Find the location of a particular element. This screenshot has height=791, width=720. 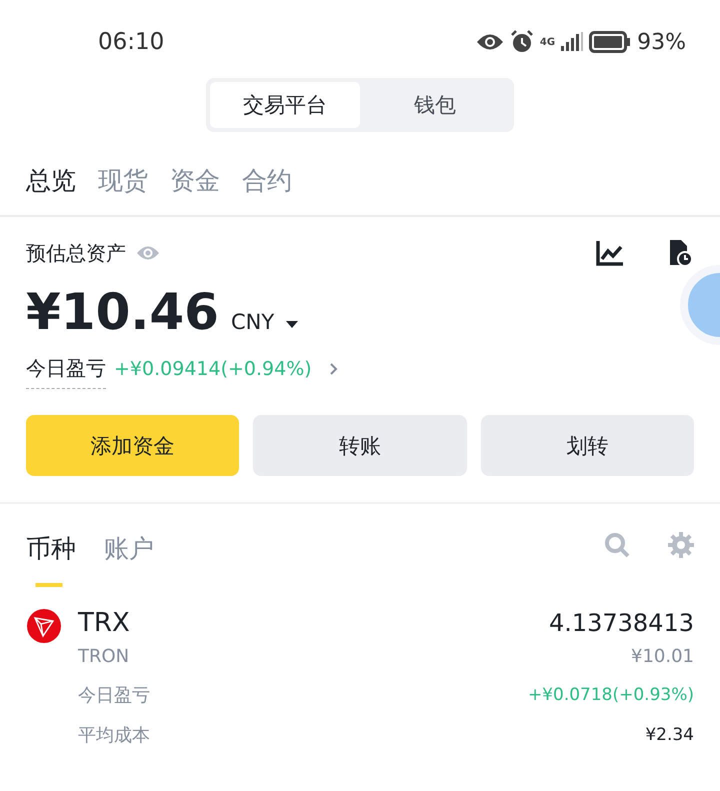

alarm-clock-icon is located at coordinates (522, 42).